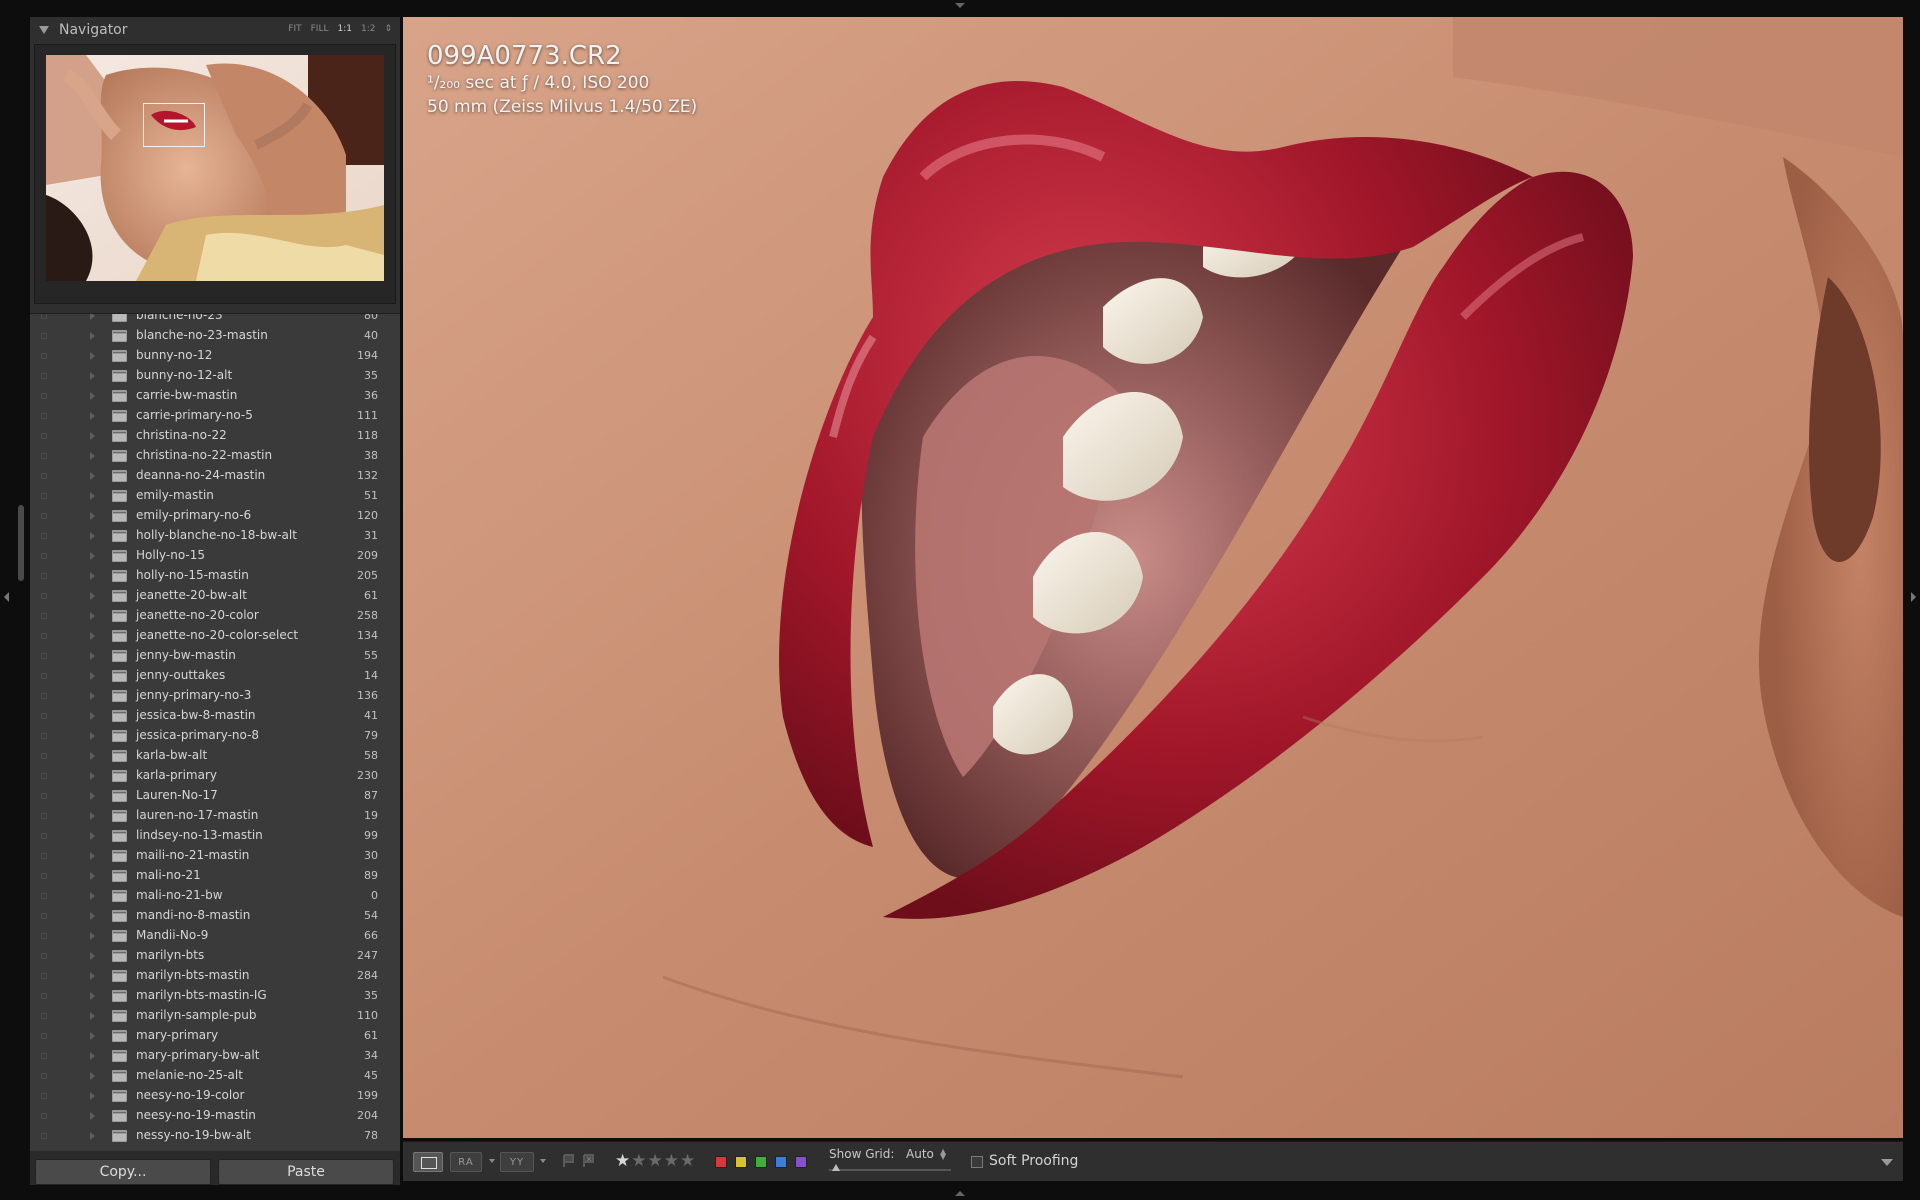 The image size is (1920, 1200). I want to click on folder-row: carrie-bw-mastin 36, so click(215, 396).